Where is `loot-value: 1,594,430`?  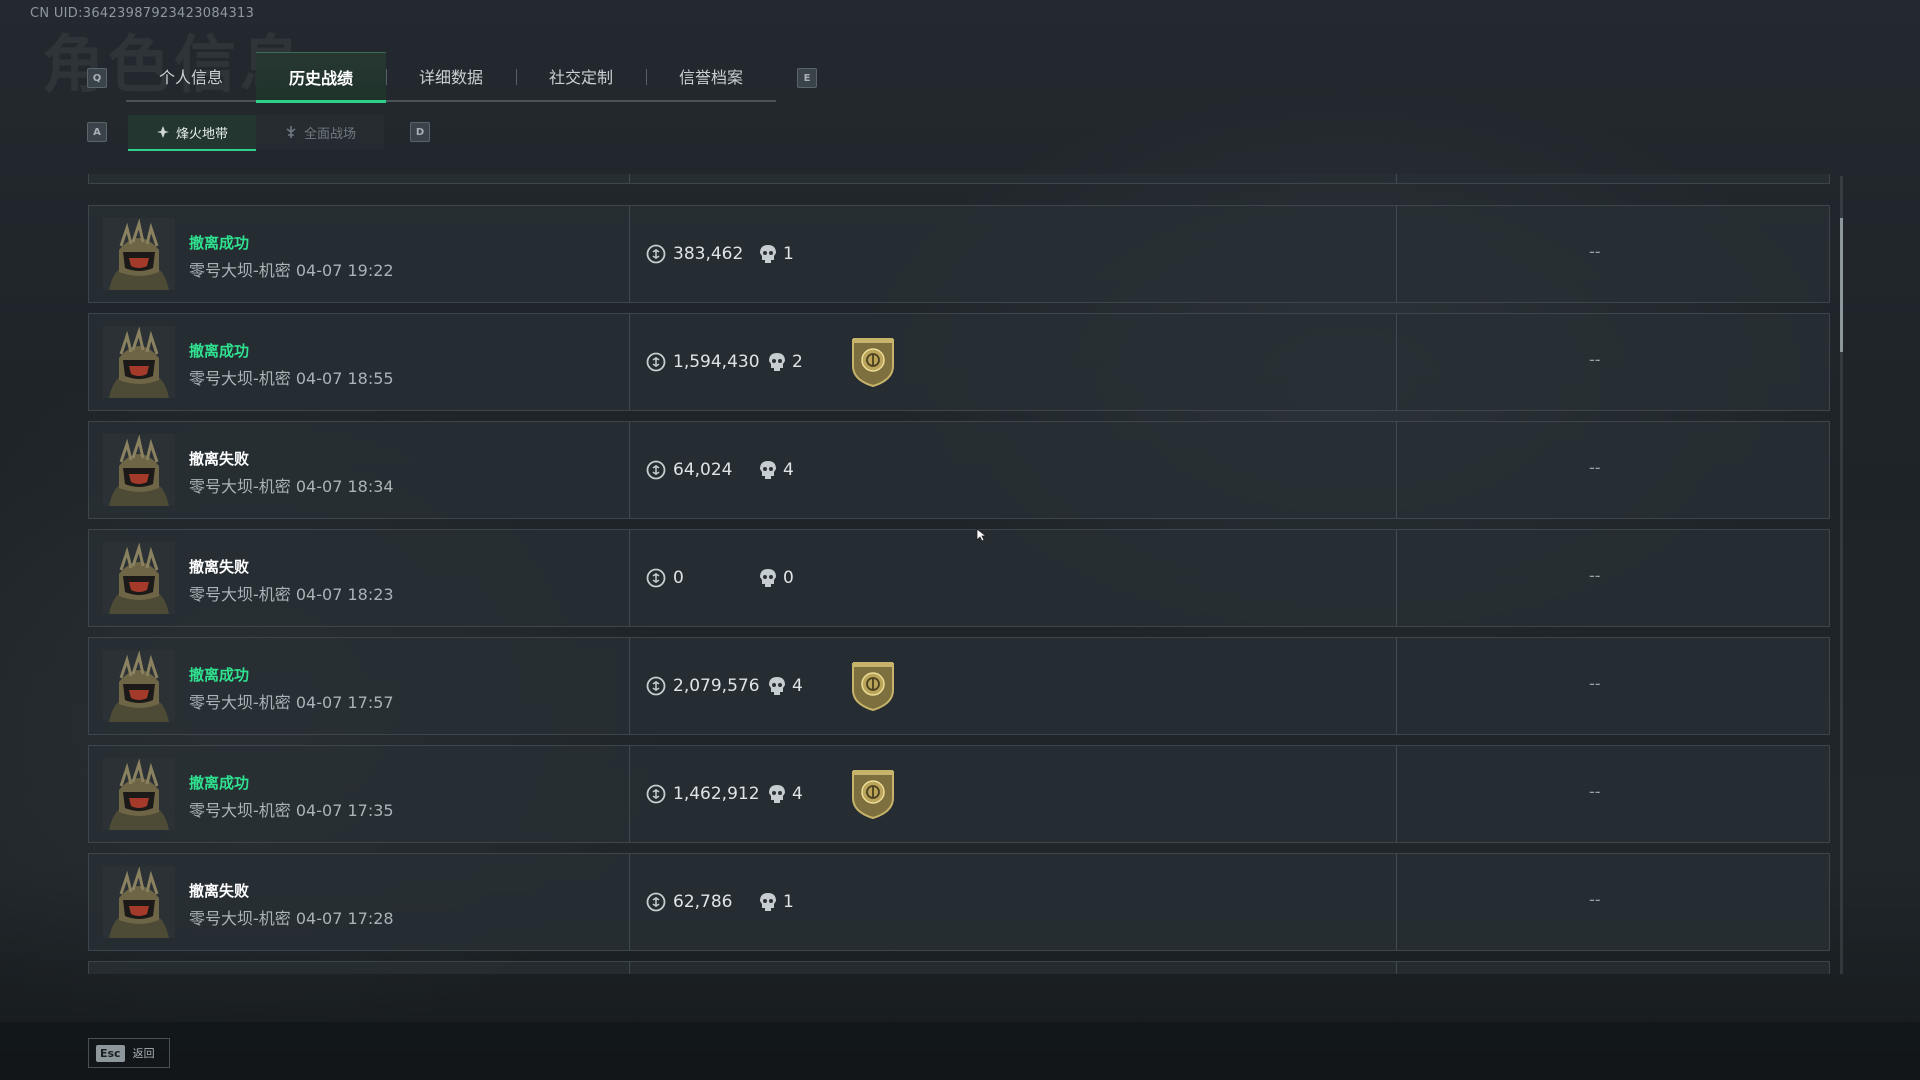
loot-value: 1,594,430 is located at coordinates (716, 362).